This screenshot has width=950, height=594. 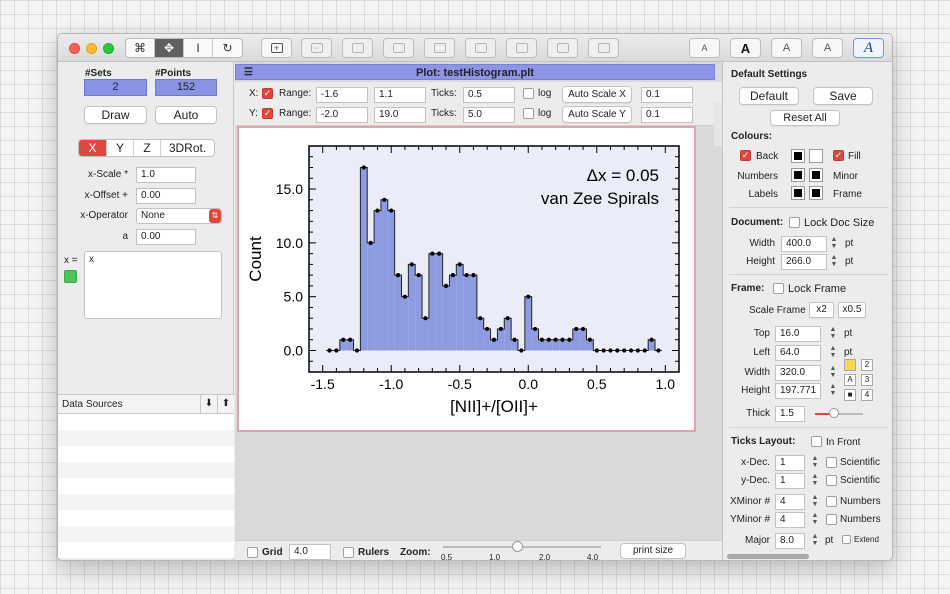 I want to click on back-checkbox: ✓, so click(x=745, y=155).